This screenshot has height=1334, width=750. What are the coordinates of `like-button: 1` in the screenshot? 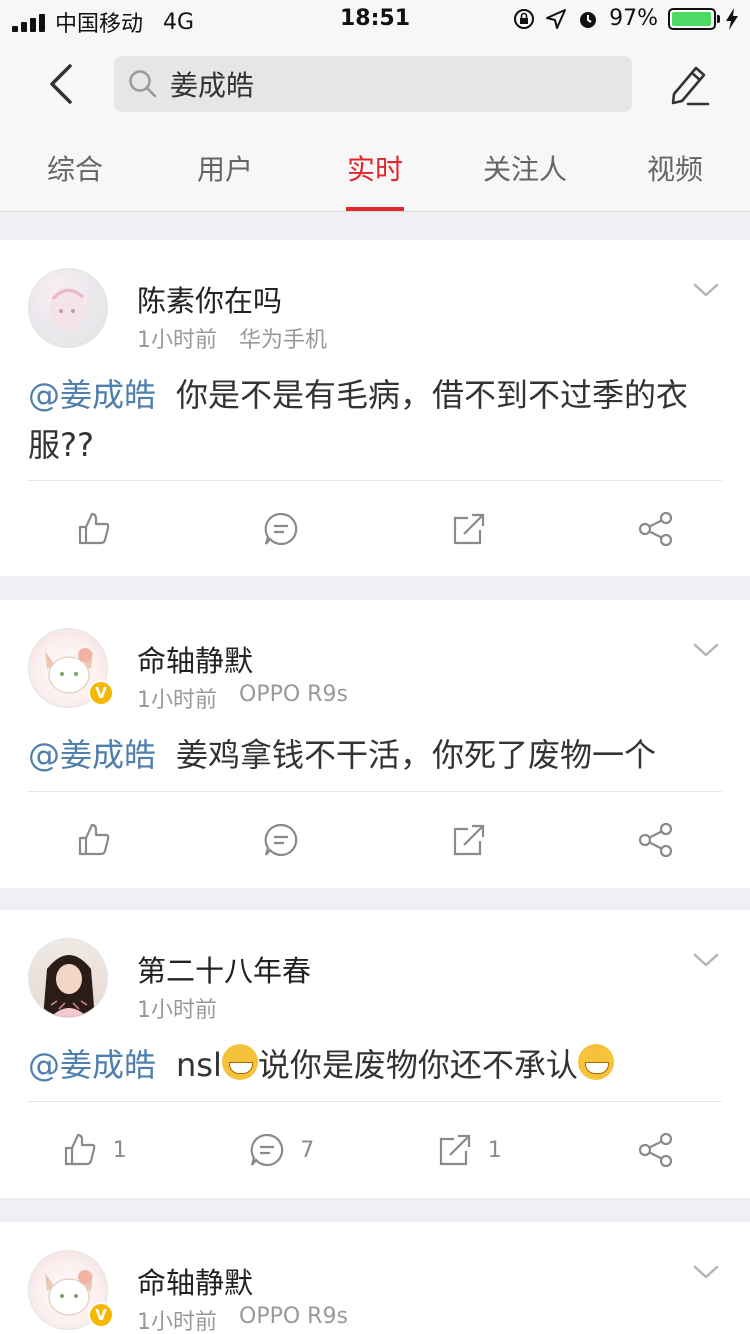 It's located at (94, 1150).